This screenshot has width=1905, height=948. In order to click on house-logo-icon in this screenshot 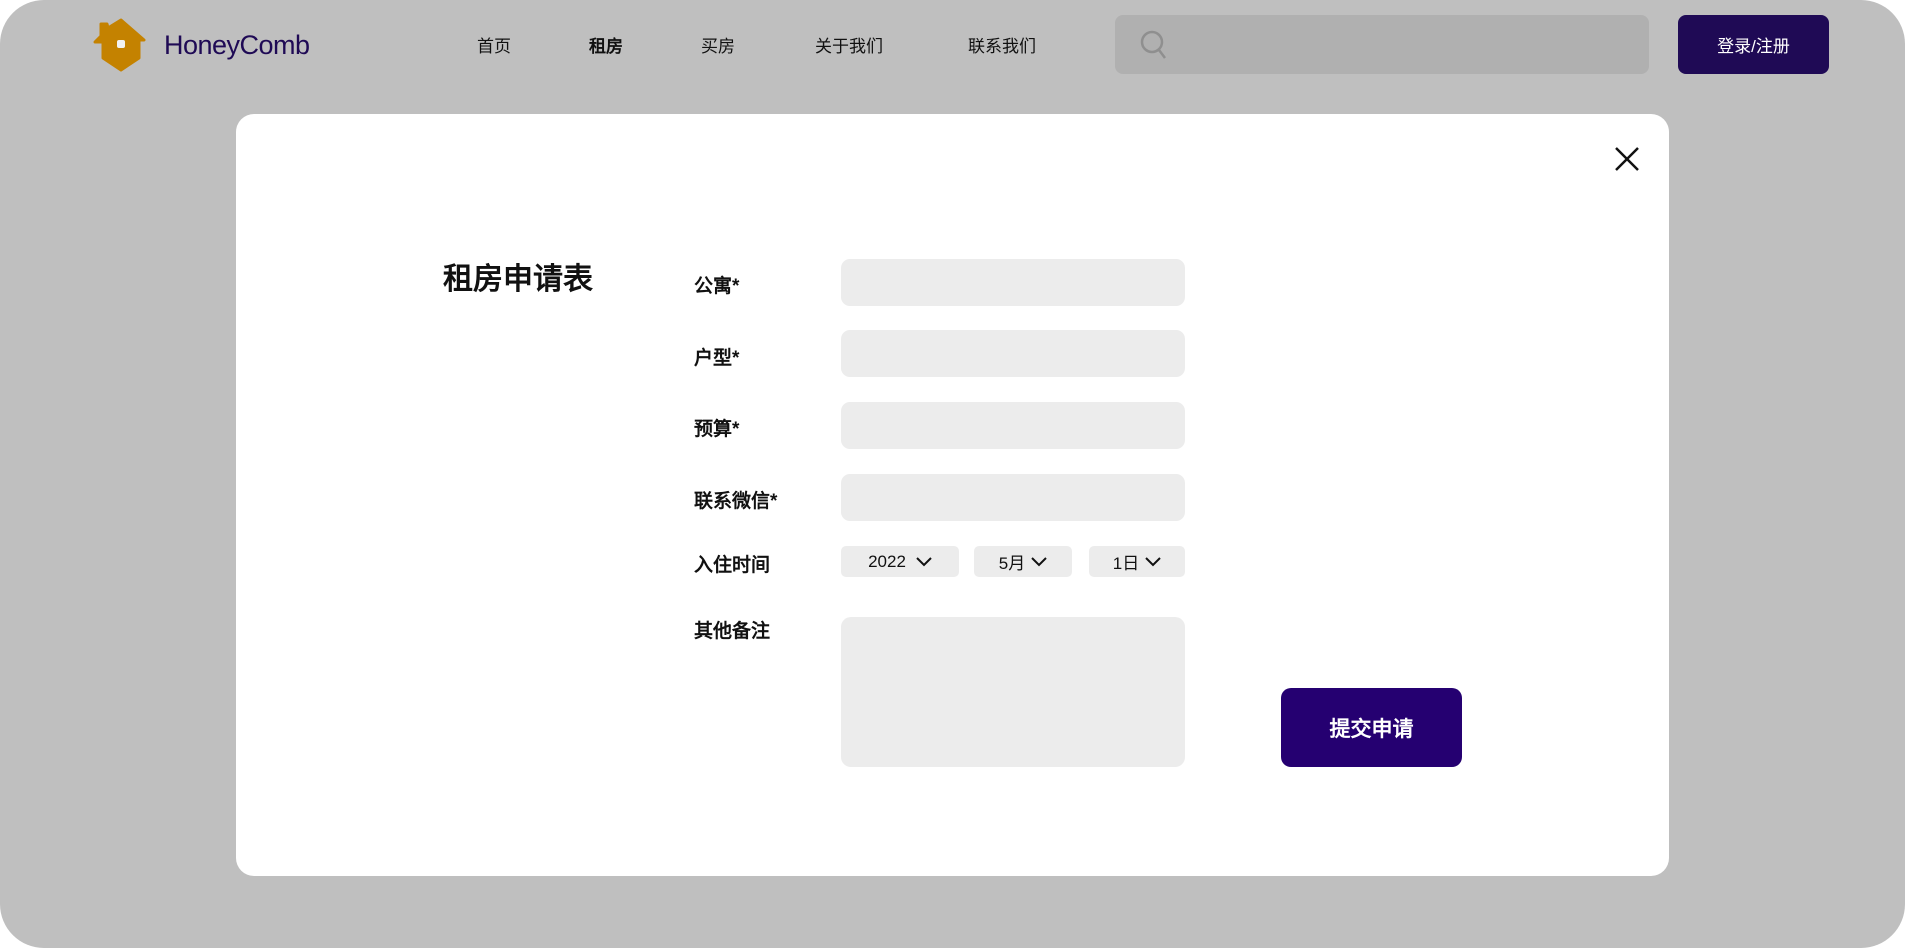, I will do `click(119, 45)`.